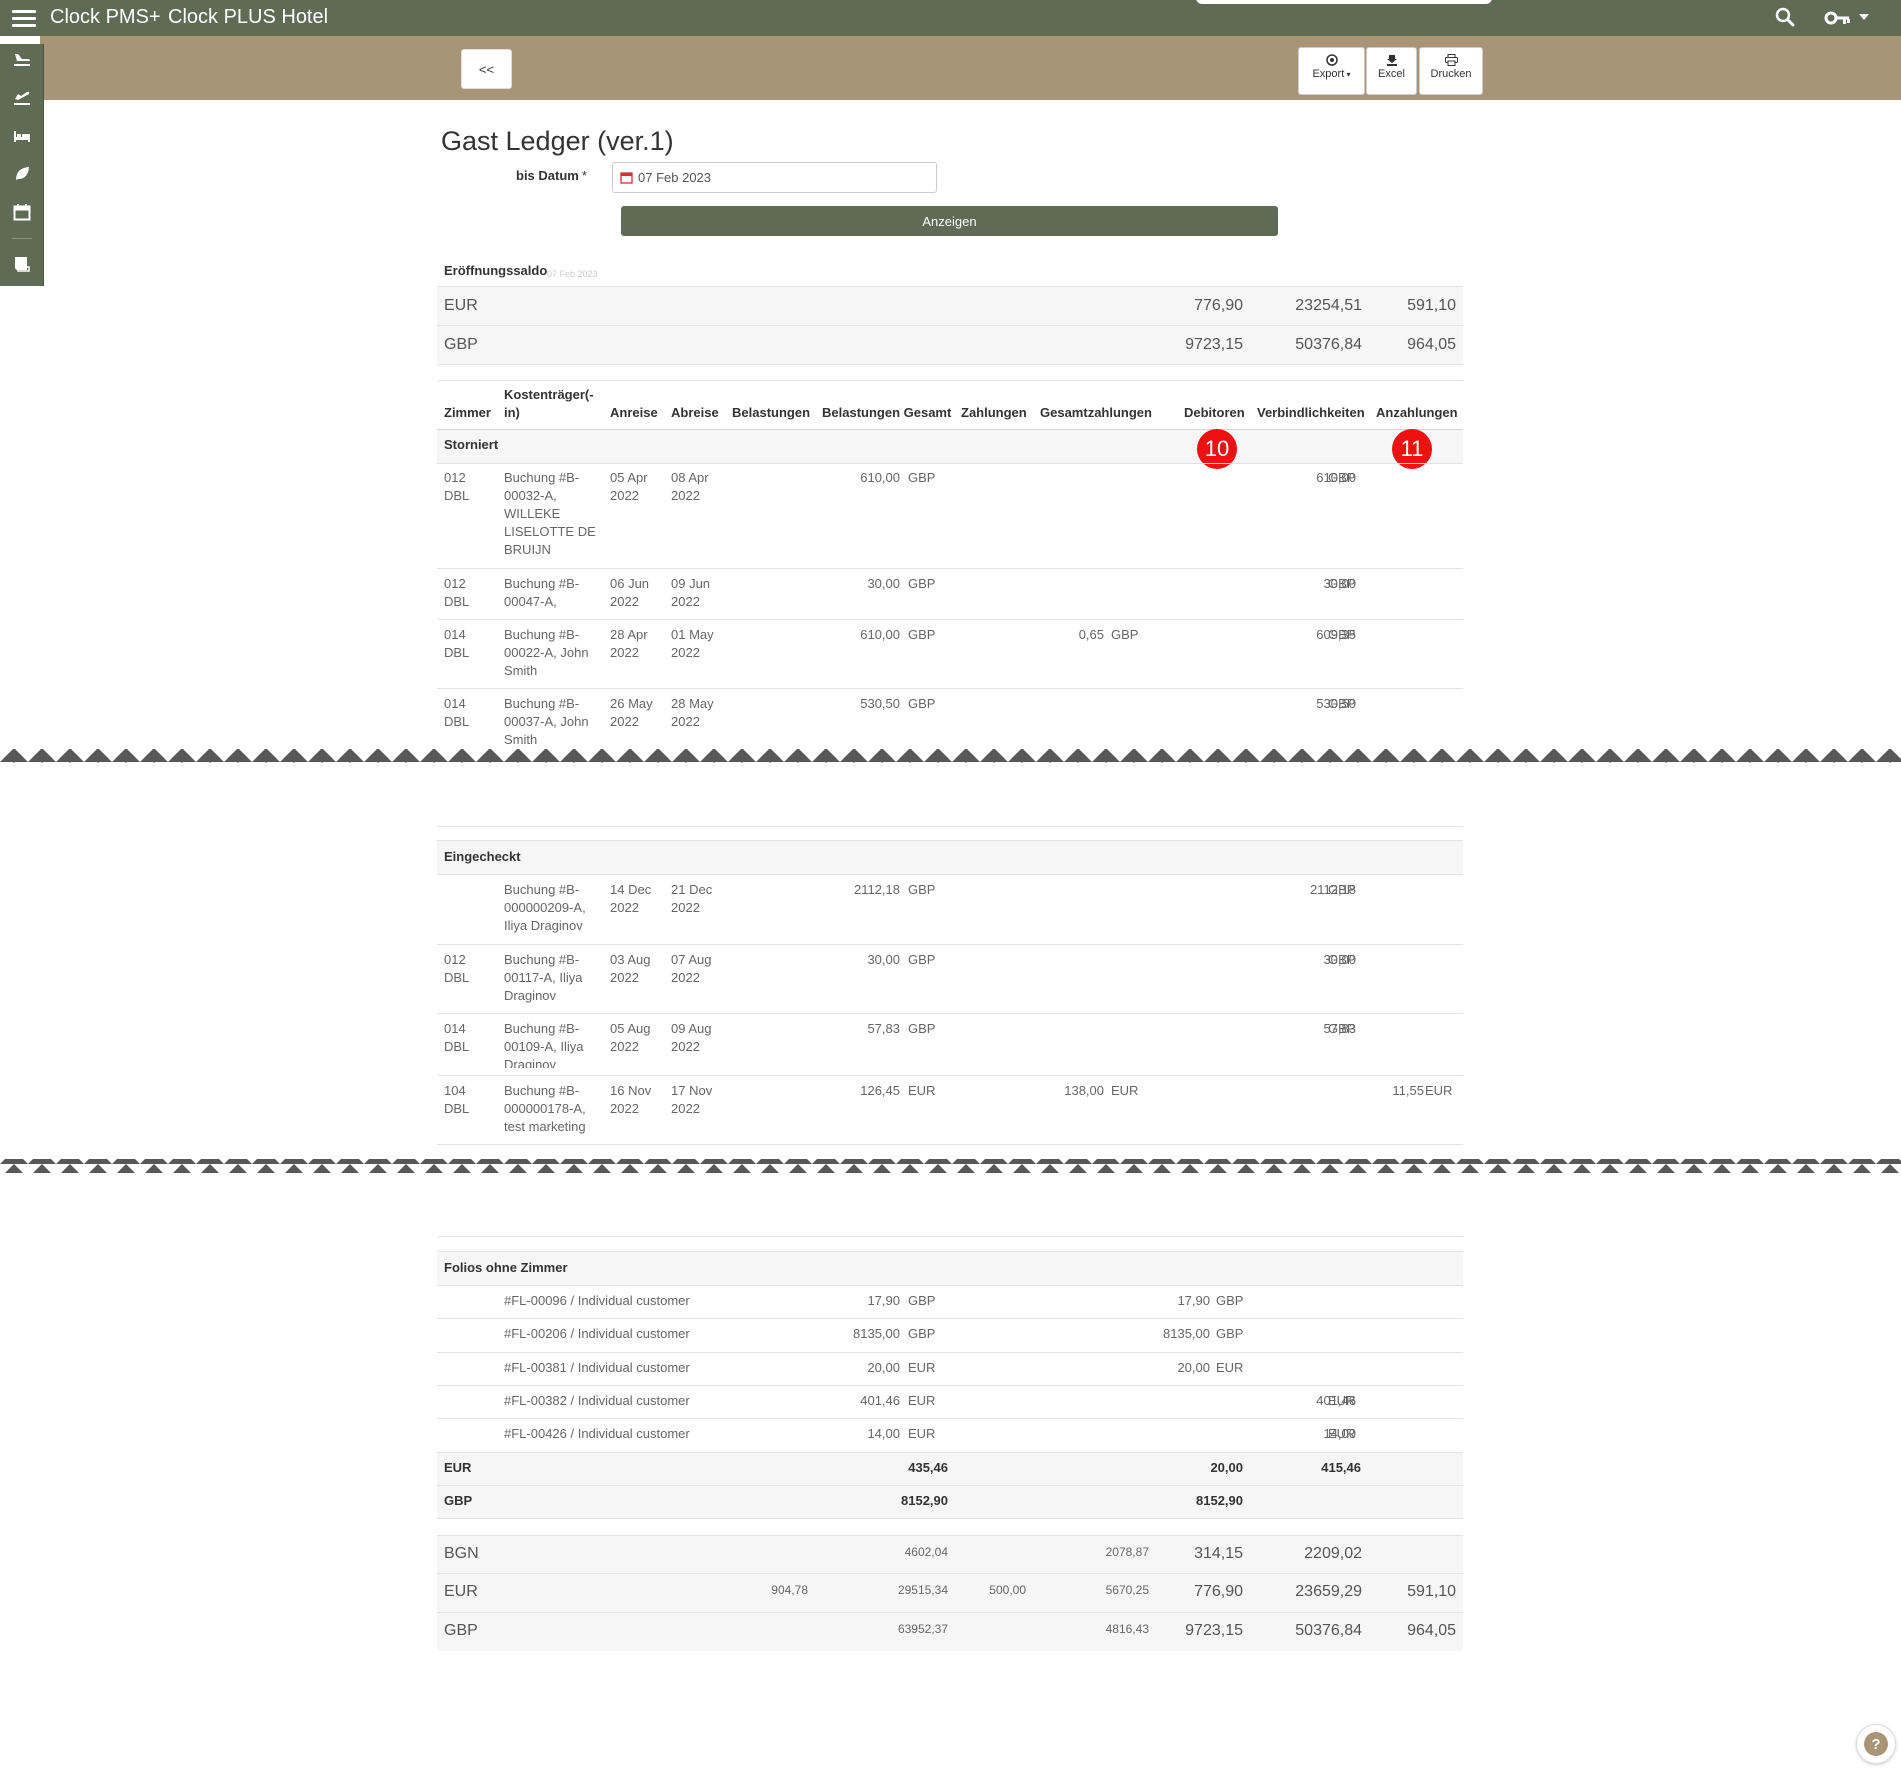  Describe the element at coordinates (1127, 1629) in the screenshot. I see `gesamtzahlungen-total: 4816,43` at that location.